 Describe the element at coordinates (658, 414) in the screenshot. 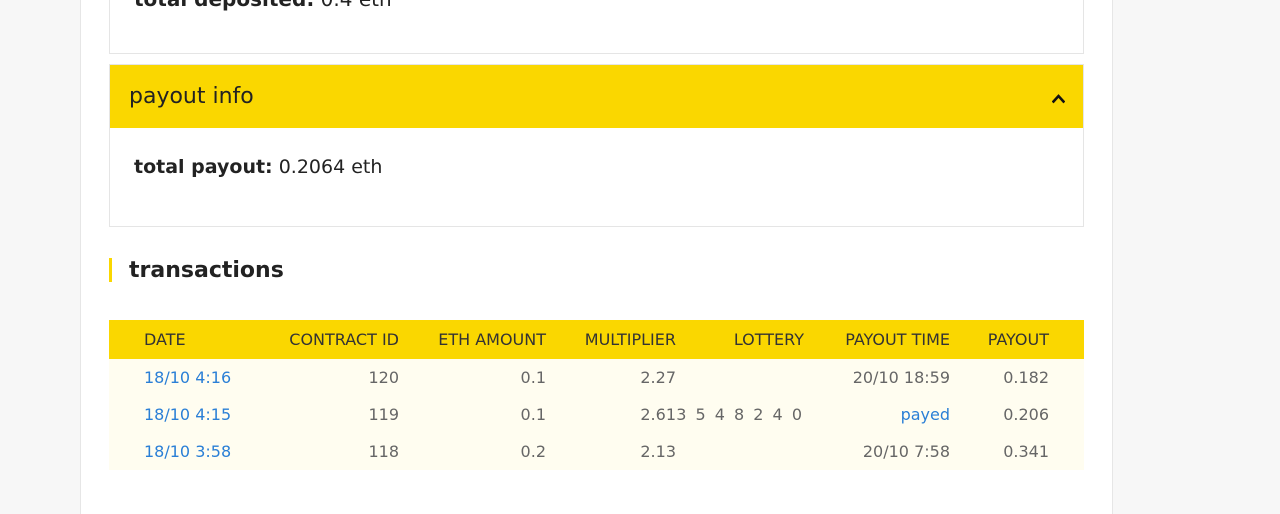

I see `multiplier-cell: 2.61` at that location.